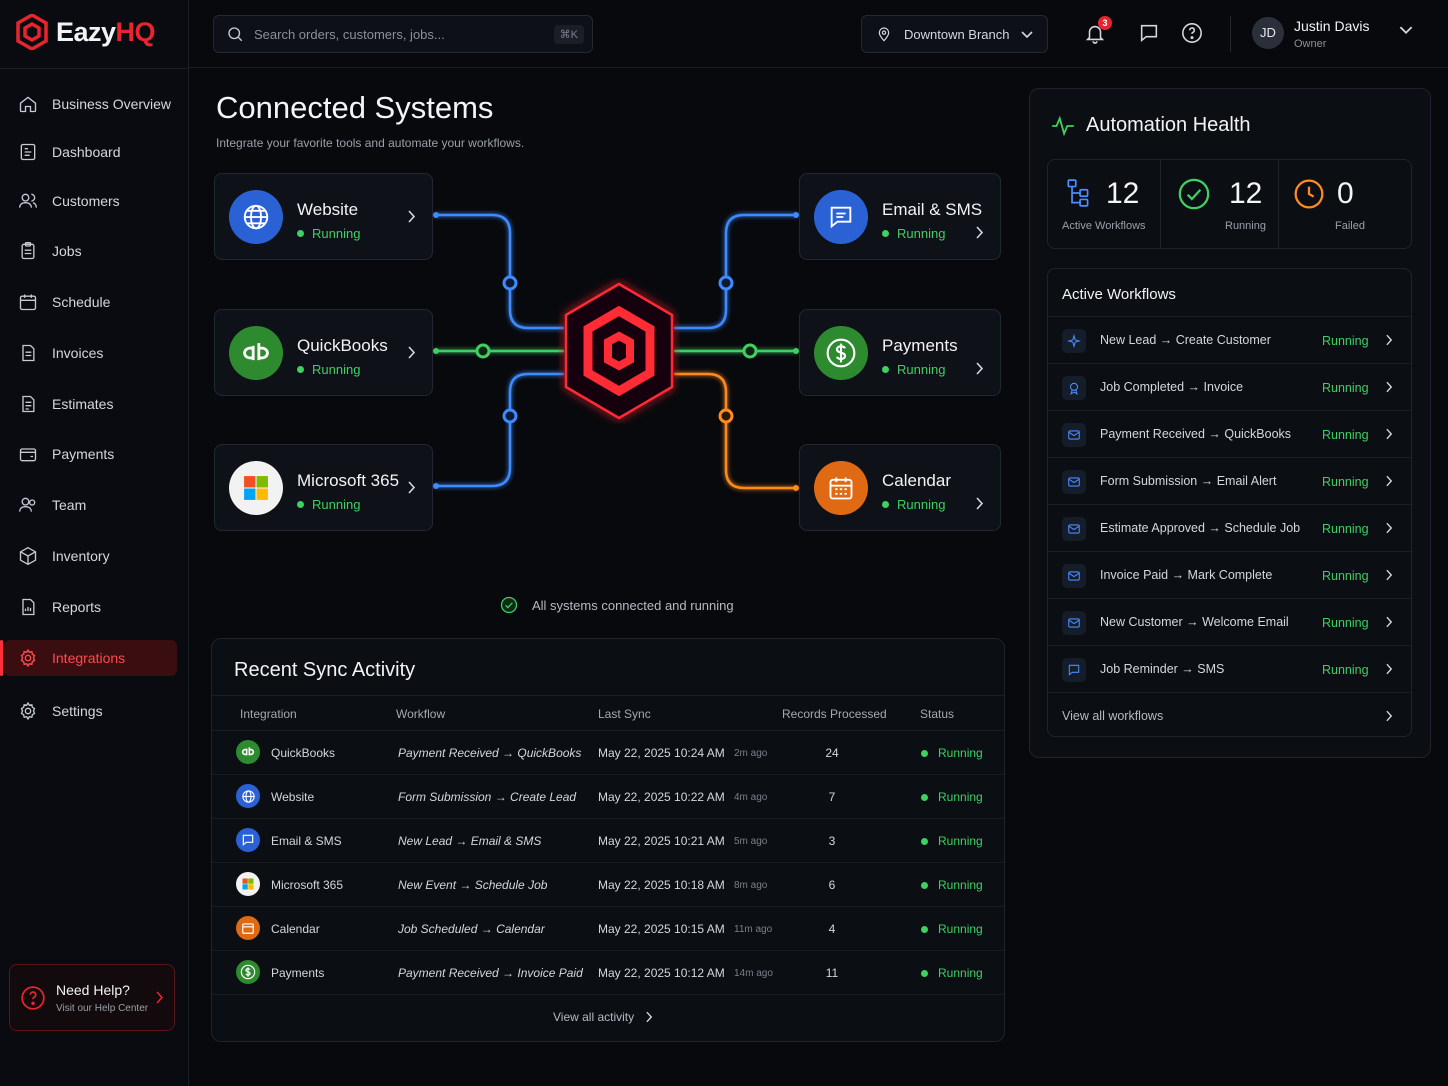 This screenshot has height=1086, width=1448. Describe the element at coordinates (751, 797) in the screenshot. I see `row-ago: 4m ago` at that location.